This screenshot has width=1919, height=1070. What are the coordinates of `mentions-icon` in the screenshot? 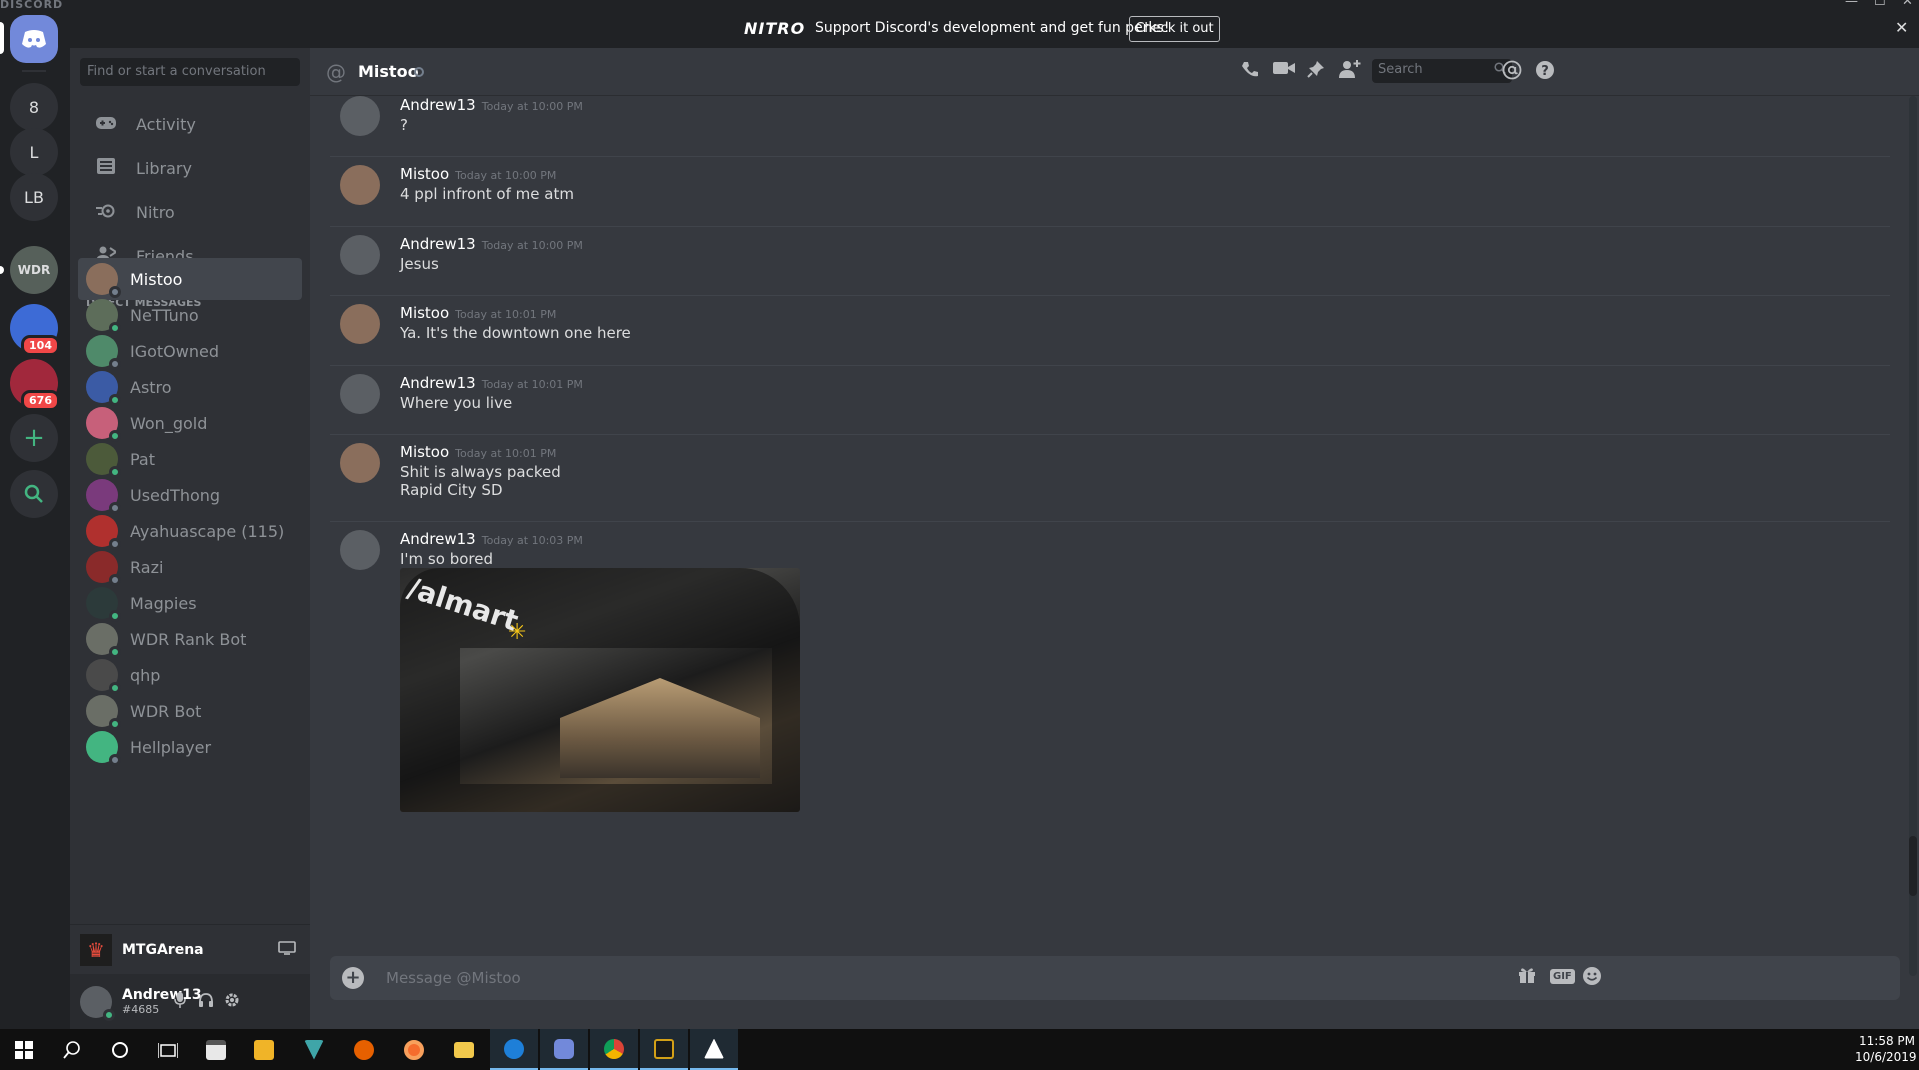 It's located at (1512, 72).